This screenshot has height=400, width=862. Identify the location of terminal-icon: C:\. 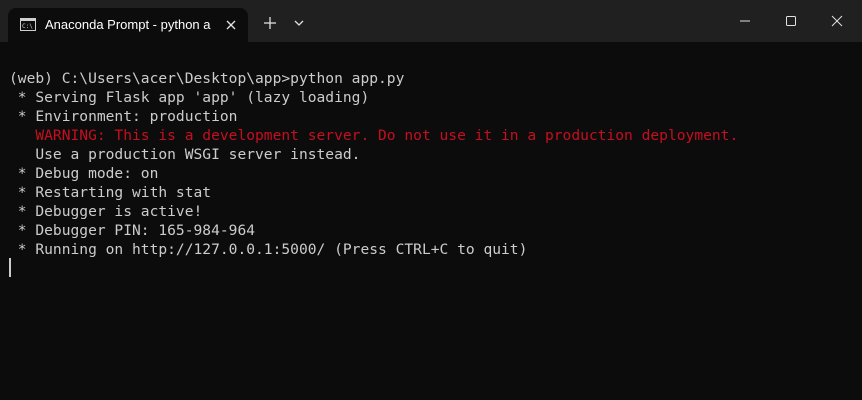
(28, 24).